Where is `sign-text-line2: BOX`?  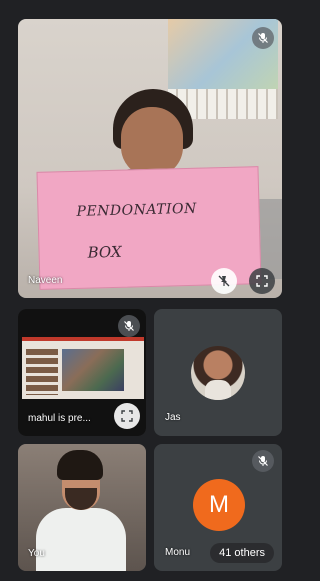
sign-text-line2: BOX is located at coordinates (104, 252).